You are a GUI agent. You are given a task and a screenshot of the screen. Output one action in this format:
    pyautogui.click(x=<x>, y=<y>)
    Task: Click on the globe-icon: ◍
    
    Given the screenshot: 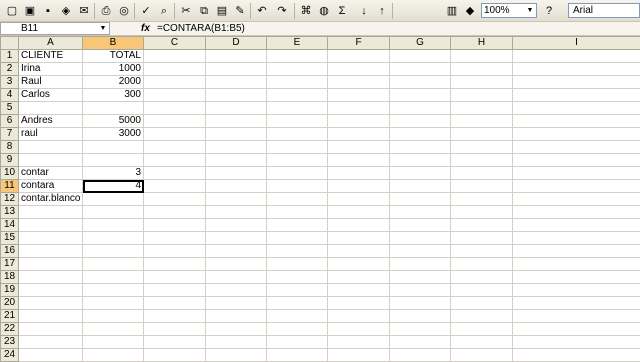 What is the action you would take?
    pyautogui.click(x=324, y=11)
    